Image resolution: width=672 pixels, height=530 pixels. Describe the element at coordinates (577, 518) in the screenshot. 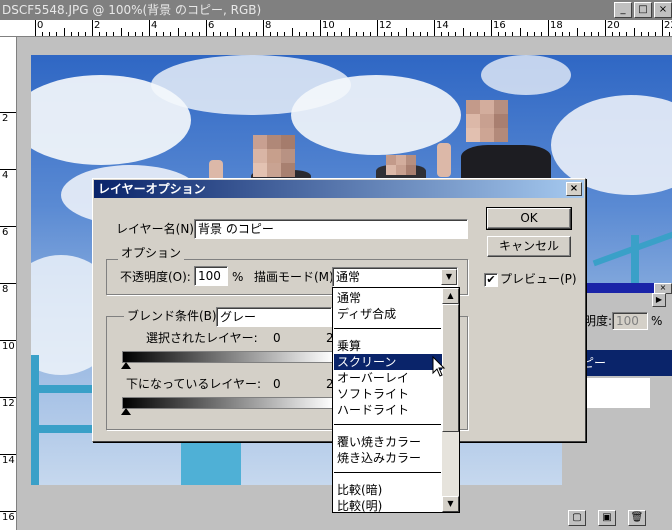

I see `layer-mask-icon: ▢` at that location.